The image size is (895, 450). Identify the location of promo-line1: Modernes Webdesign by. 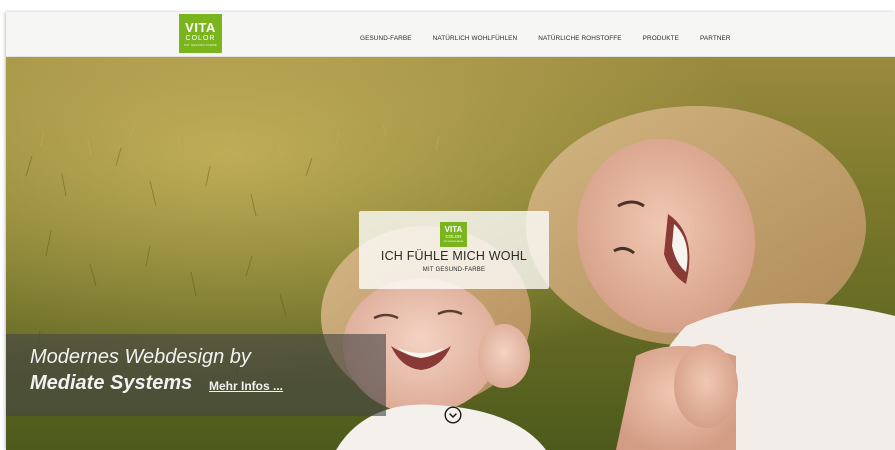
(140, 357).